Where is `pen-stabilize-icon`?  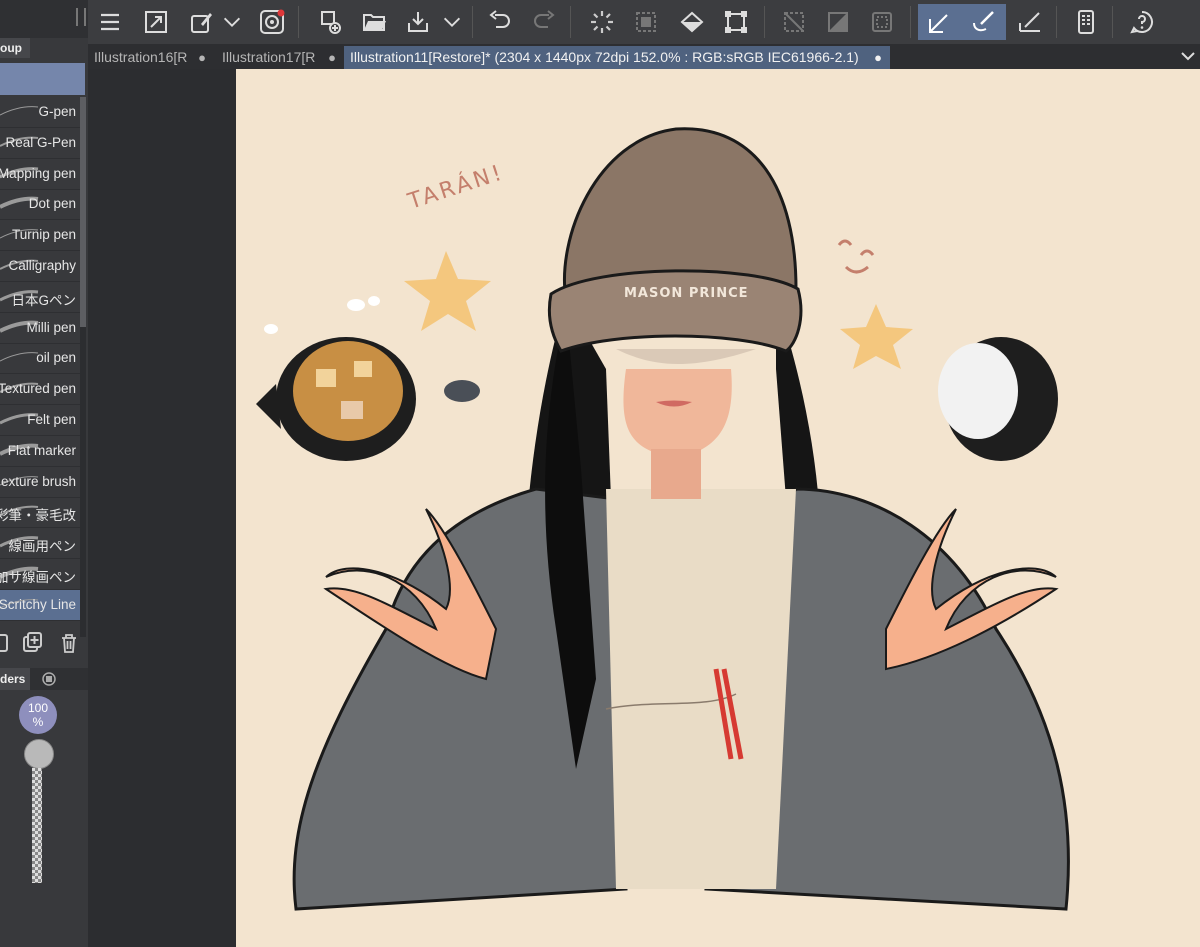 pen-stabilize-icon is located at coordinates (940, 22).